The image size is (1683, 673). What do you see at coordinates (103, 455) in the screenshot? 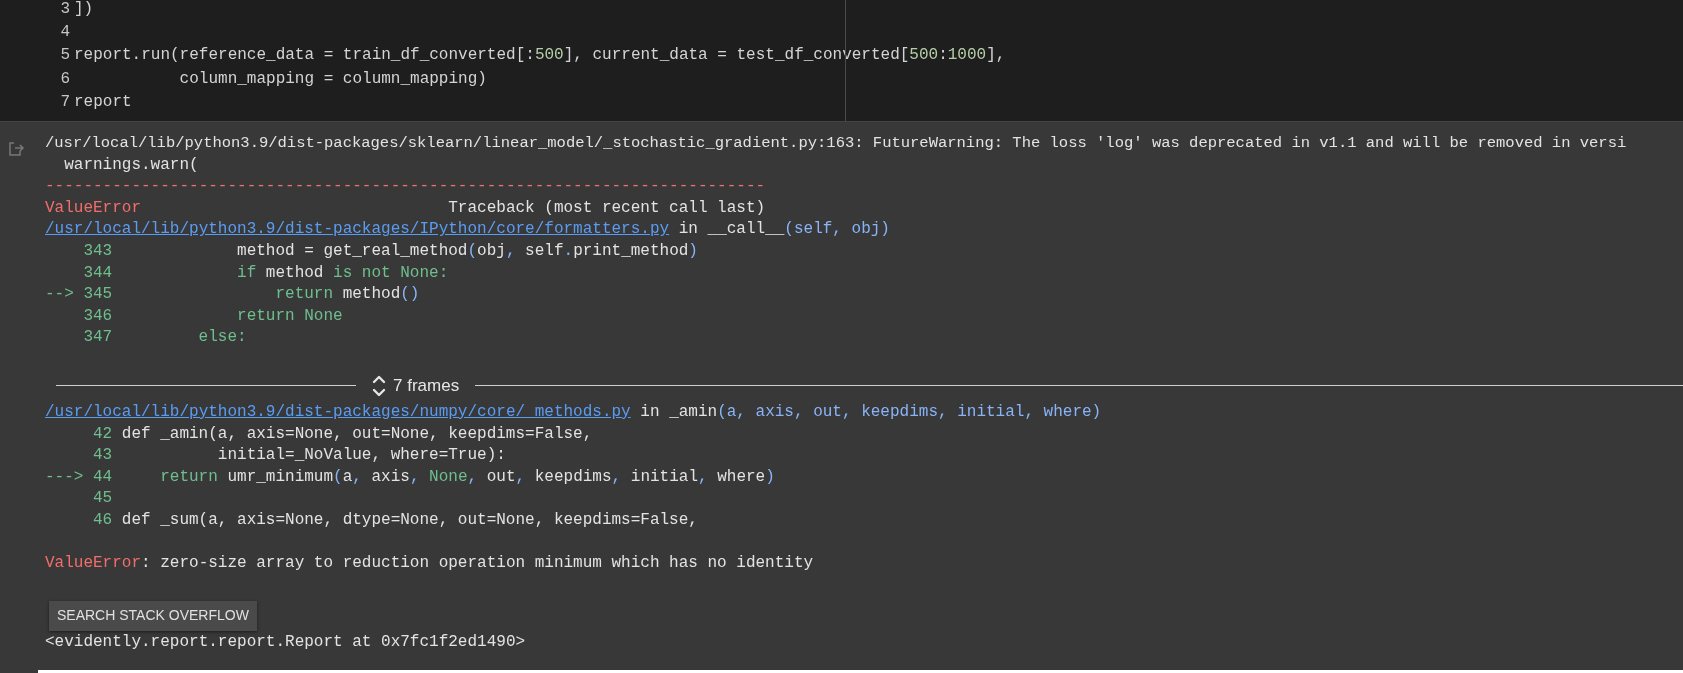
I see `line-number: 43` at bounding box center [103, 455].